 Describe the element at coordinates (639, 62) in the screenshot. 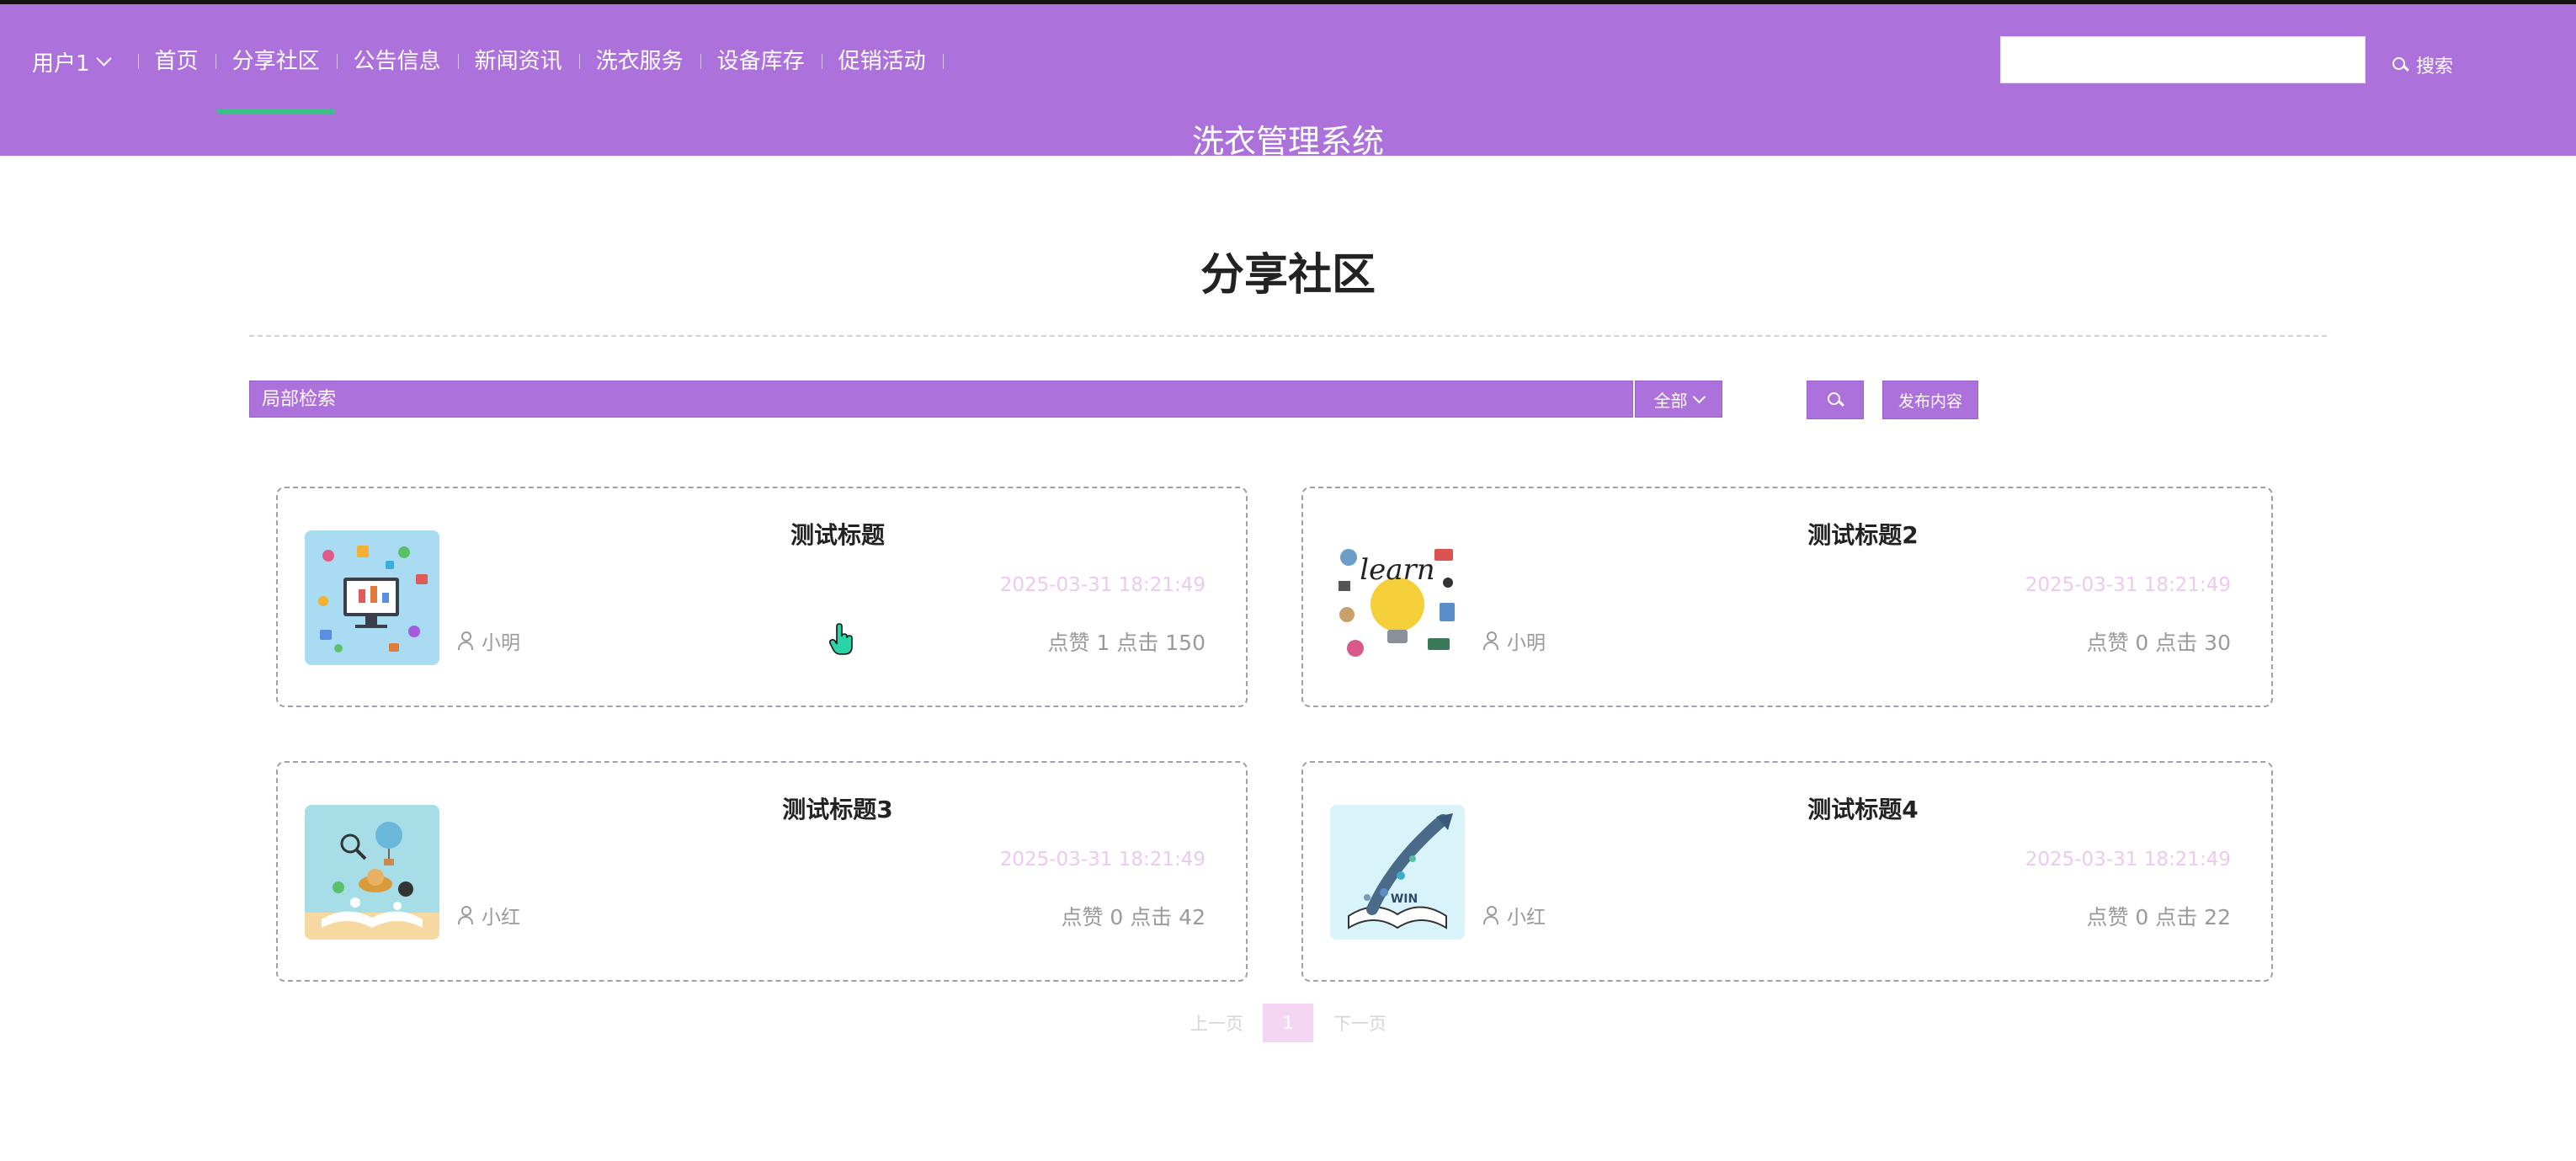

I see `nav-laundry-service: 洗衣服务` at that location.